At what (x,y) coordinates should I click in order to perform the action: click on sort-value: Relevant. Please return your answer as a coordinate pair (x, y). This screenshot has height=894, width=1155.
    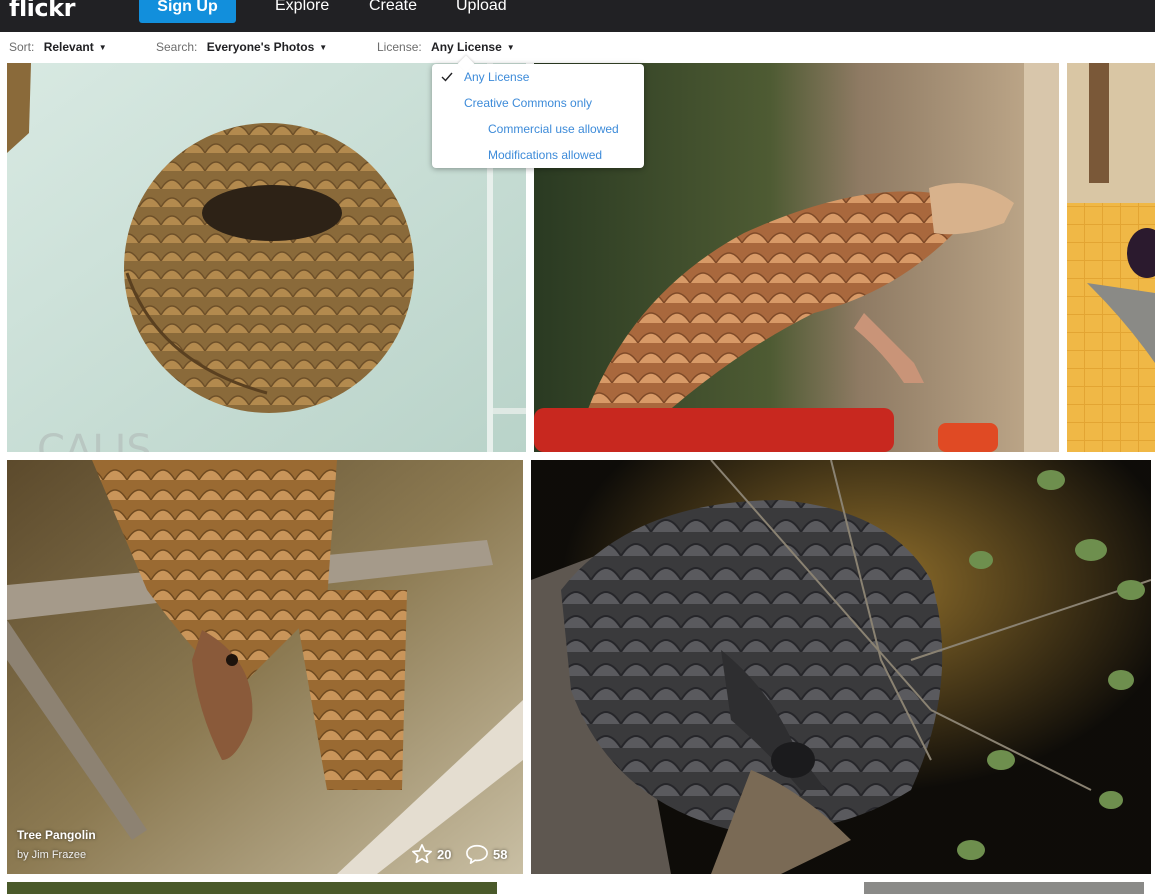
    Looking at the image, I should click on (68, 47).